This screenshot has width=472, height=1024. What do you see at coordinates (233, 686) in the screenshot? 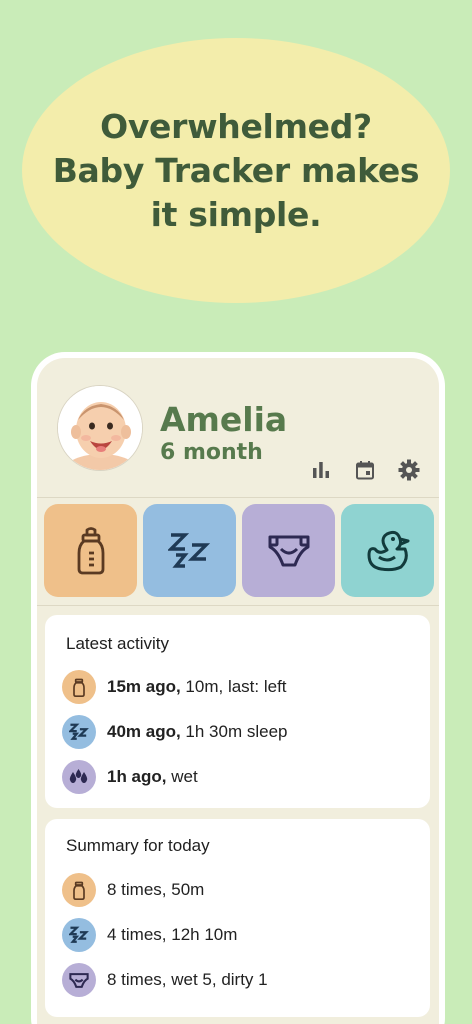
I see `latest-feeding-detail: 10m, last: left` at bounding box center [233, 686].